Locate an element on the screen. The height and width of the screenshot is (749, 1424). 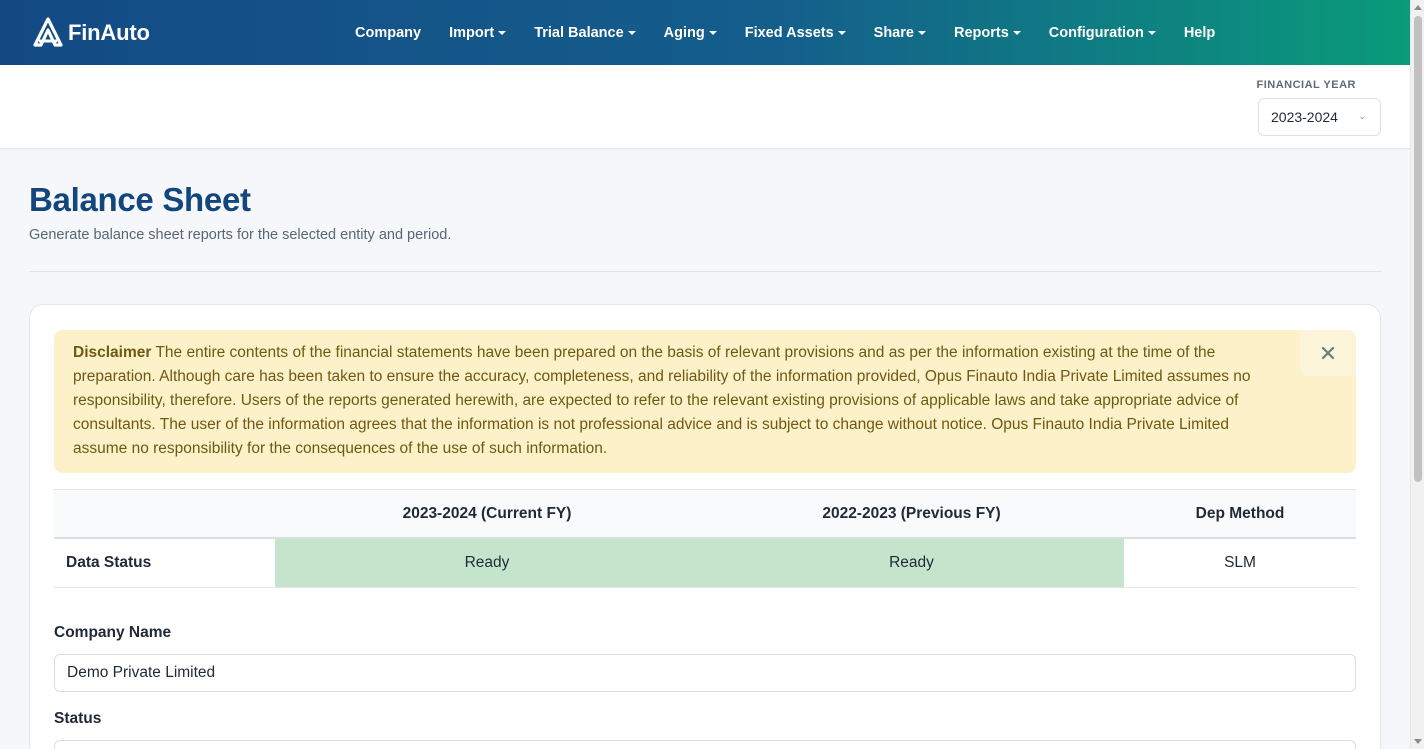
nav-label: Company is located at coordinates (388, 32).